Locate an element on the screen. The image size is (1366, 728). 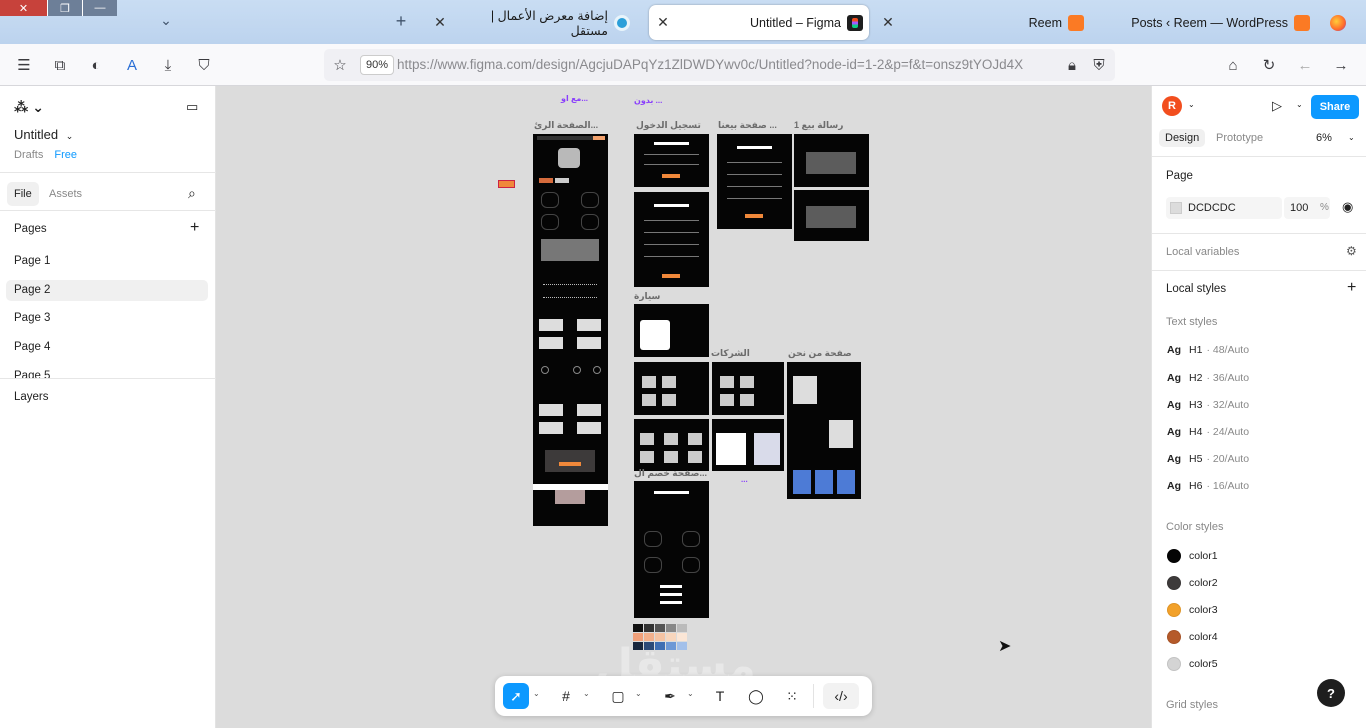
small-component-tag is located at coordinates (506, 184).